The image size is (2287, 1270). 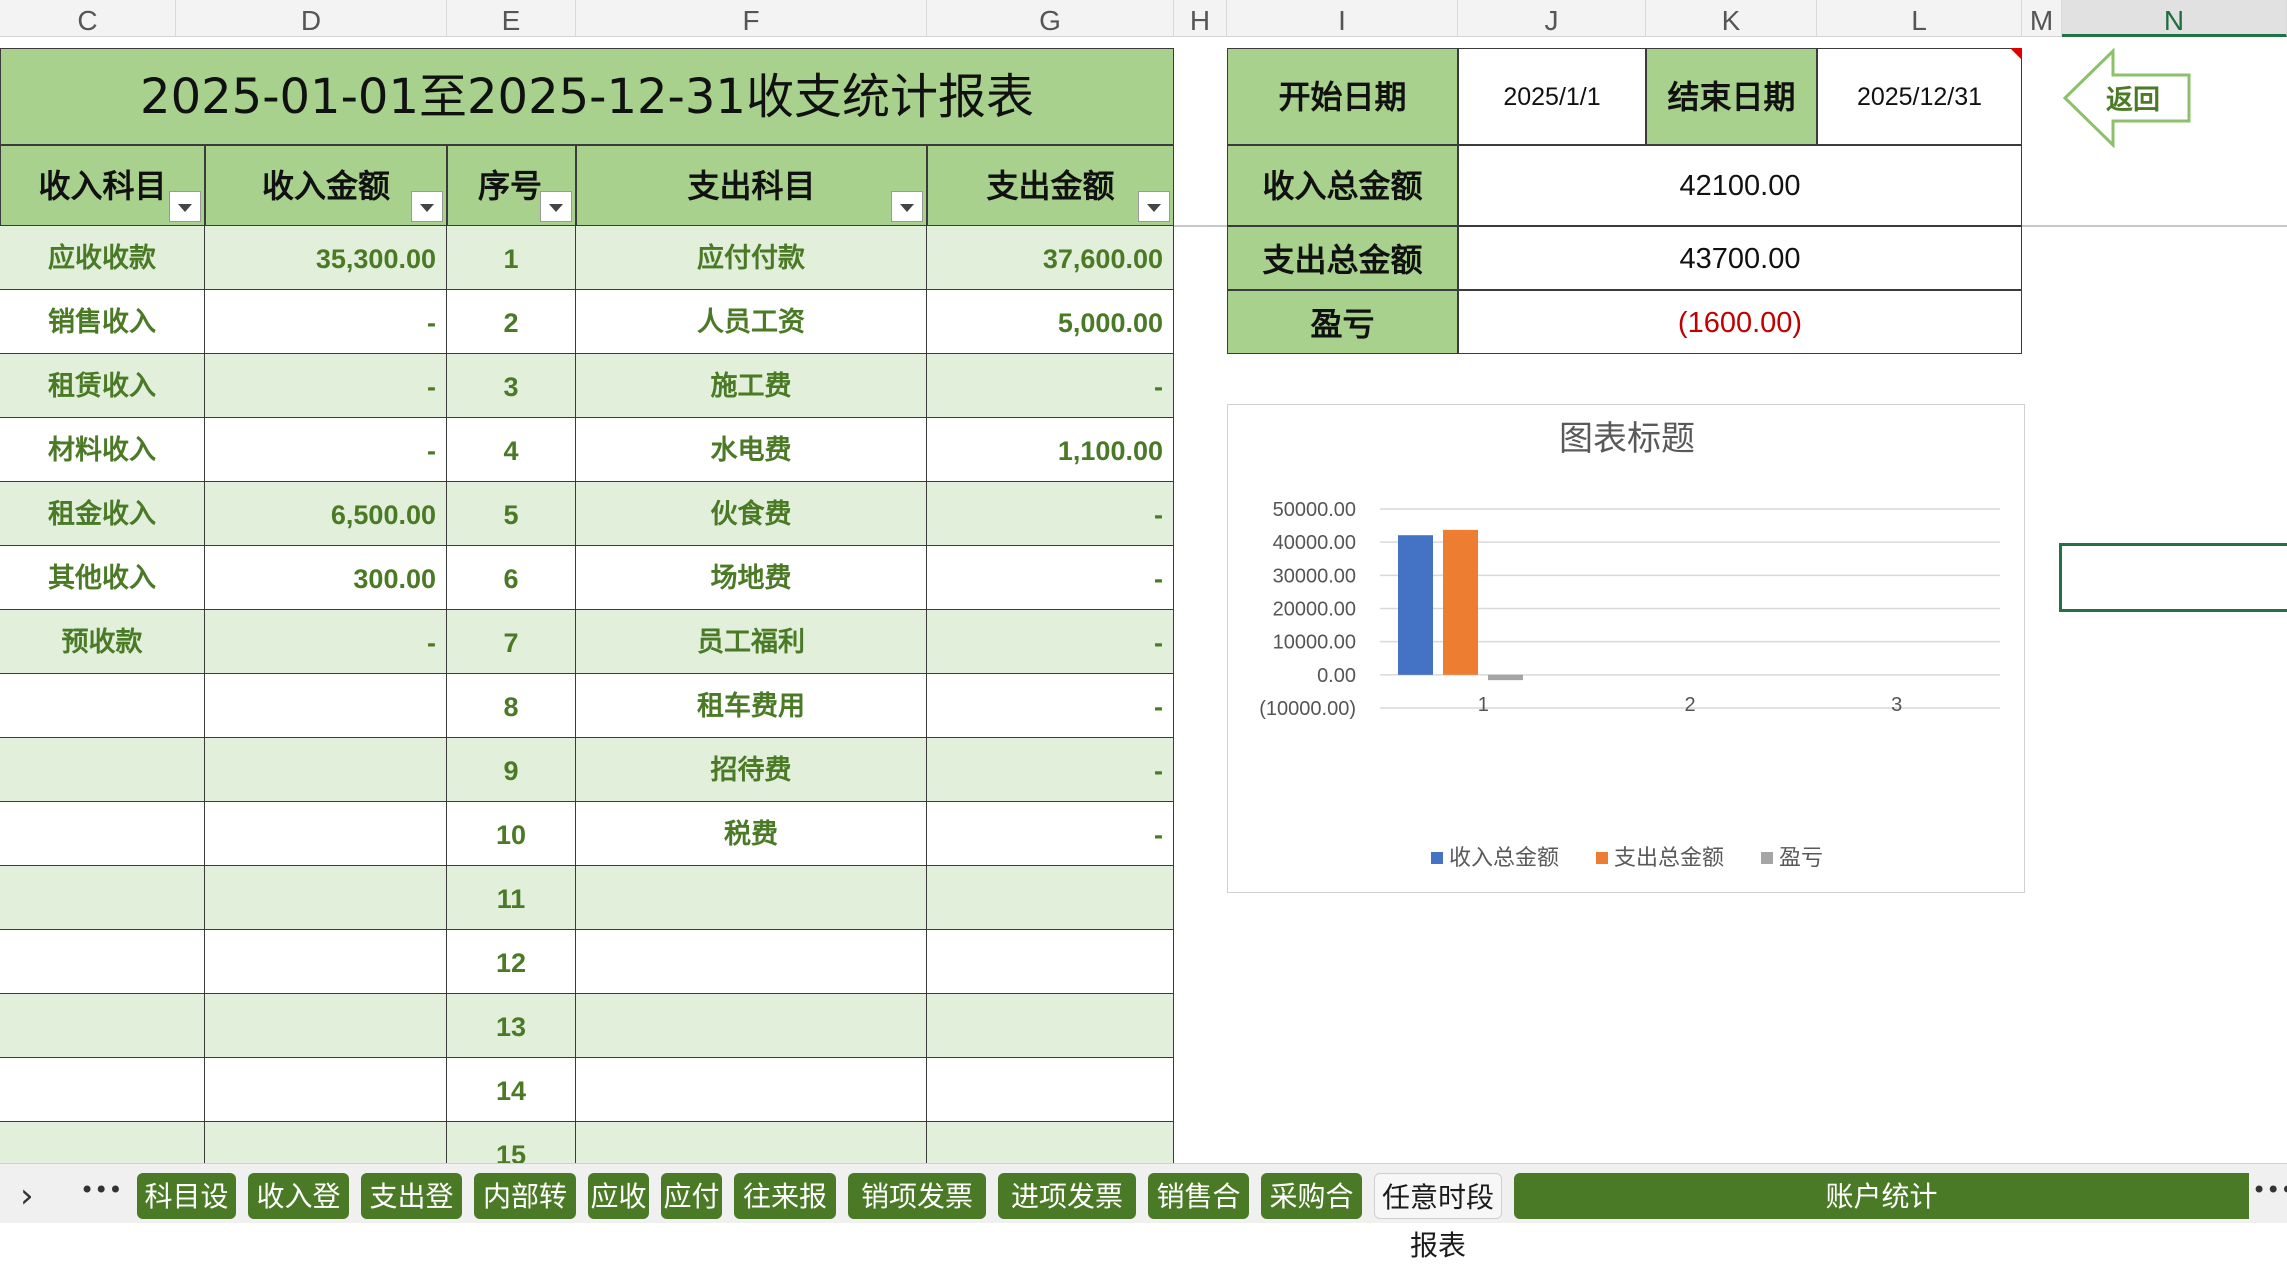 What do you see at coordinates (751, 258) in the screenshot?
I see `expense-item-cell: 应付付款` at bounding box center [751, 258].